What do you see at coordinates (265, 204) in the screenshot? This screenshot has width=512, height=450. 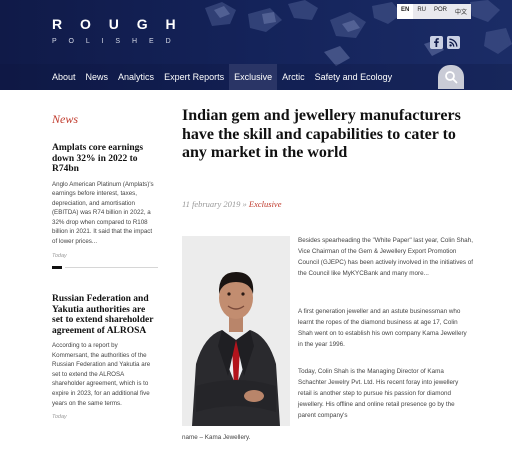 I see `article-category-link: Exclusive` at bounding box center [265, 204].